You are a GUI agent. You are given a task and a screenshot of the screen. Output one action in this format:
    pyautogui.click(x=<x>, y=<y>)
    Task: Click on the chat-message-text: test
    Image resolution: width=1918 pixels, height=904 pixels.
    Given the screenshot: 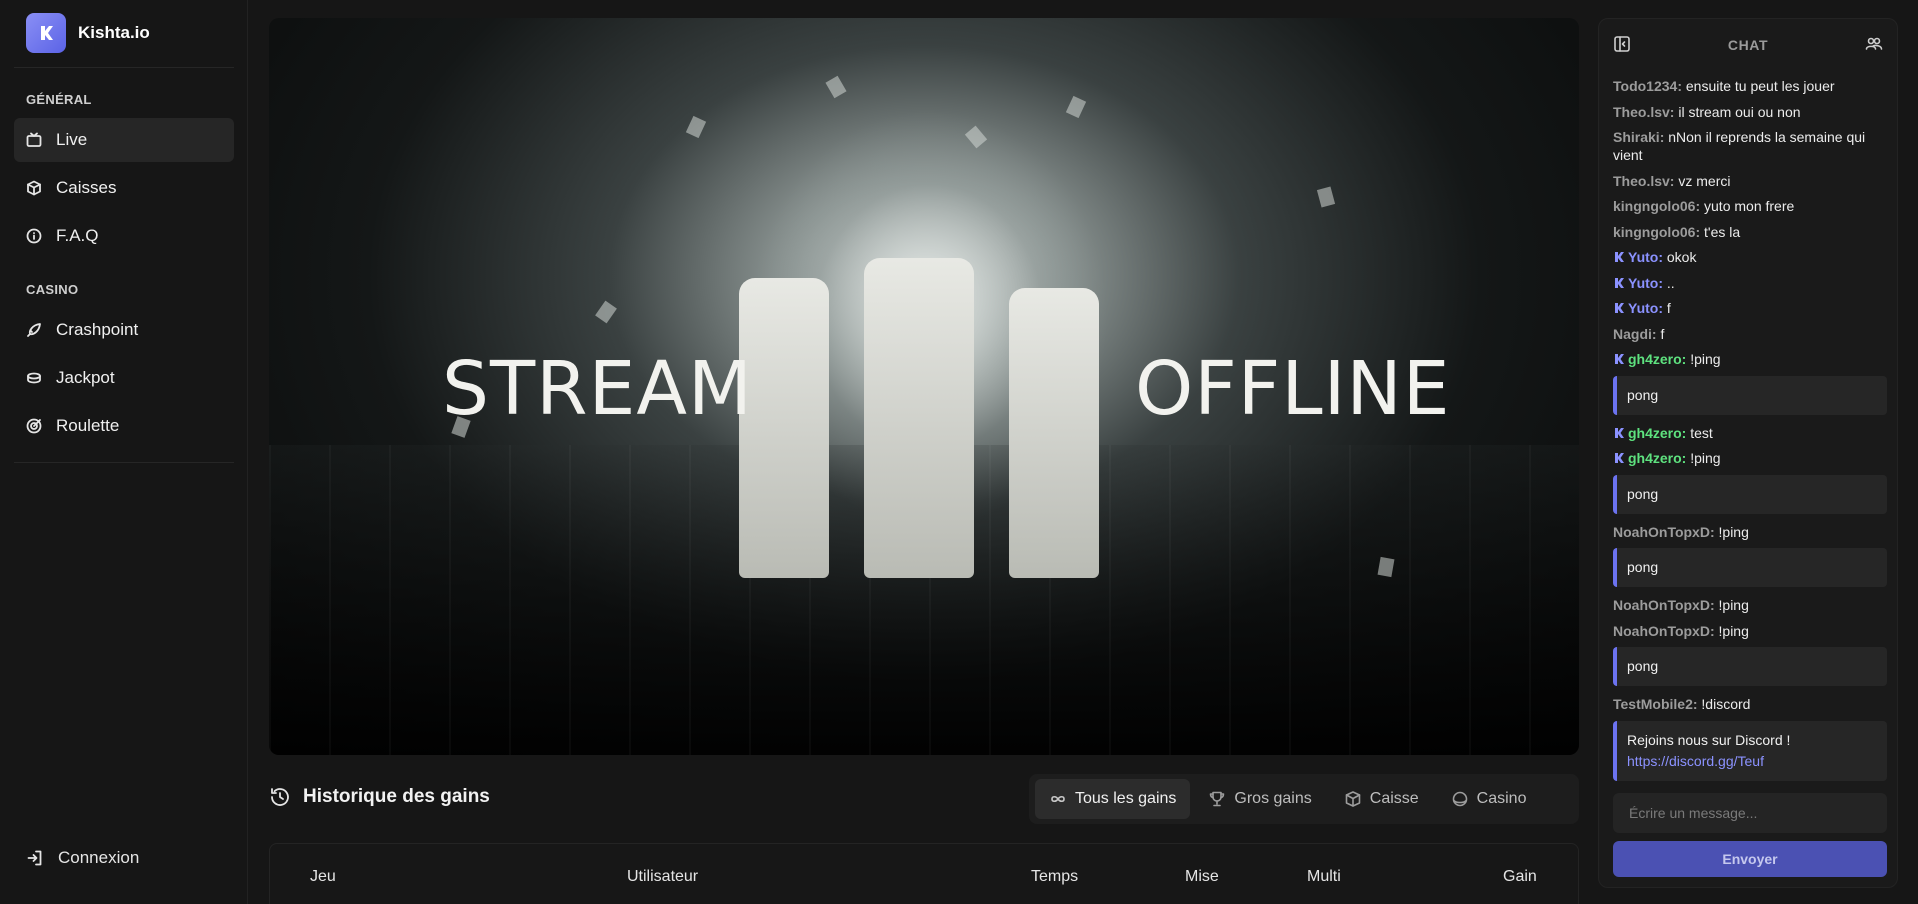 What is the action you would take?
    pyautogui.click(x=1701, y=432)
    